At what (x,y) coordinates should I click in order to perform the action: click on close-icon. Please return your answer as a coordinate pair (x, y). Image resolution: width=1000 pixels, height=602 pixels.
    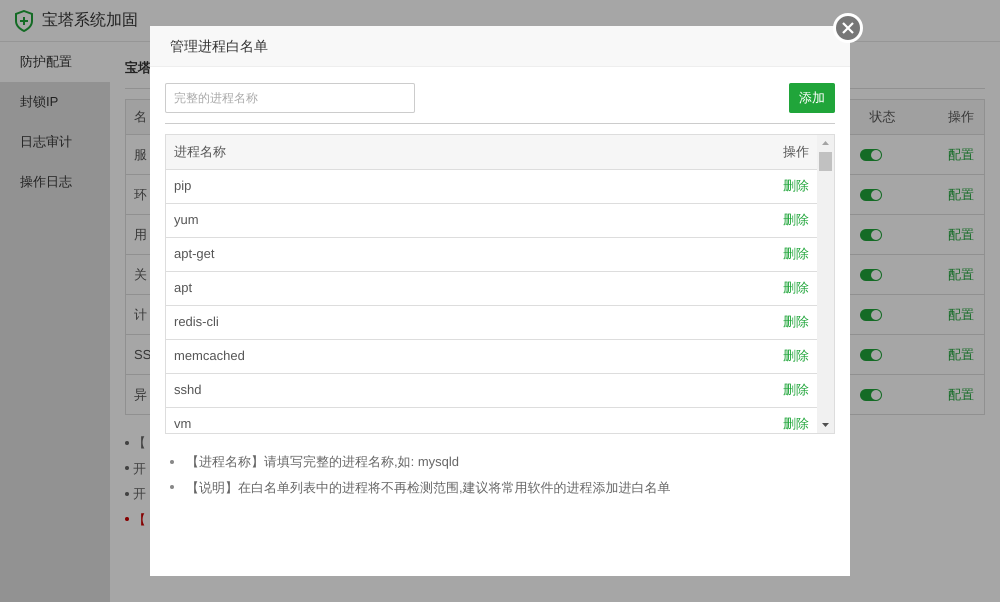
    Looking at the image, I should click on (848, 28).